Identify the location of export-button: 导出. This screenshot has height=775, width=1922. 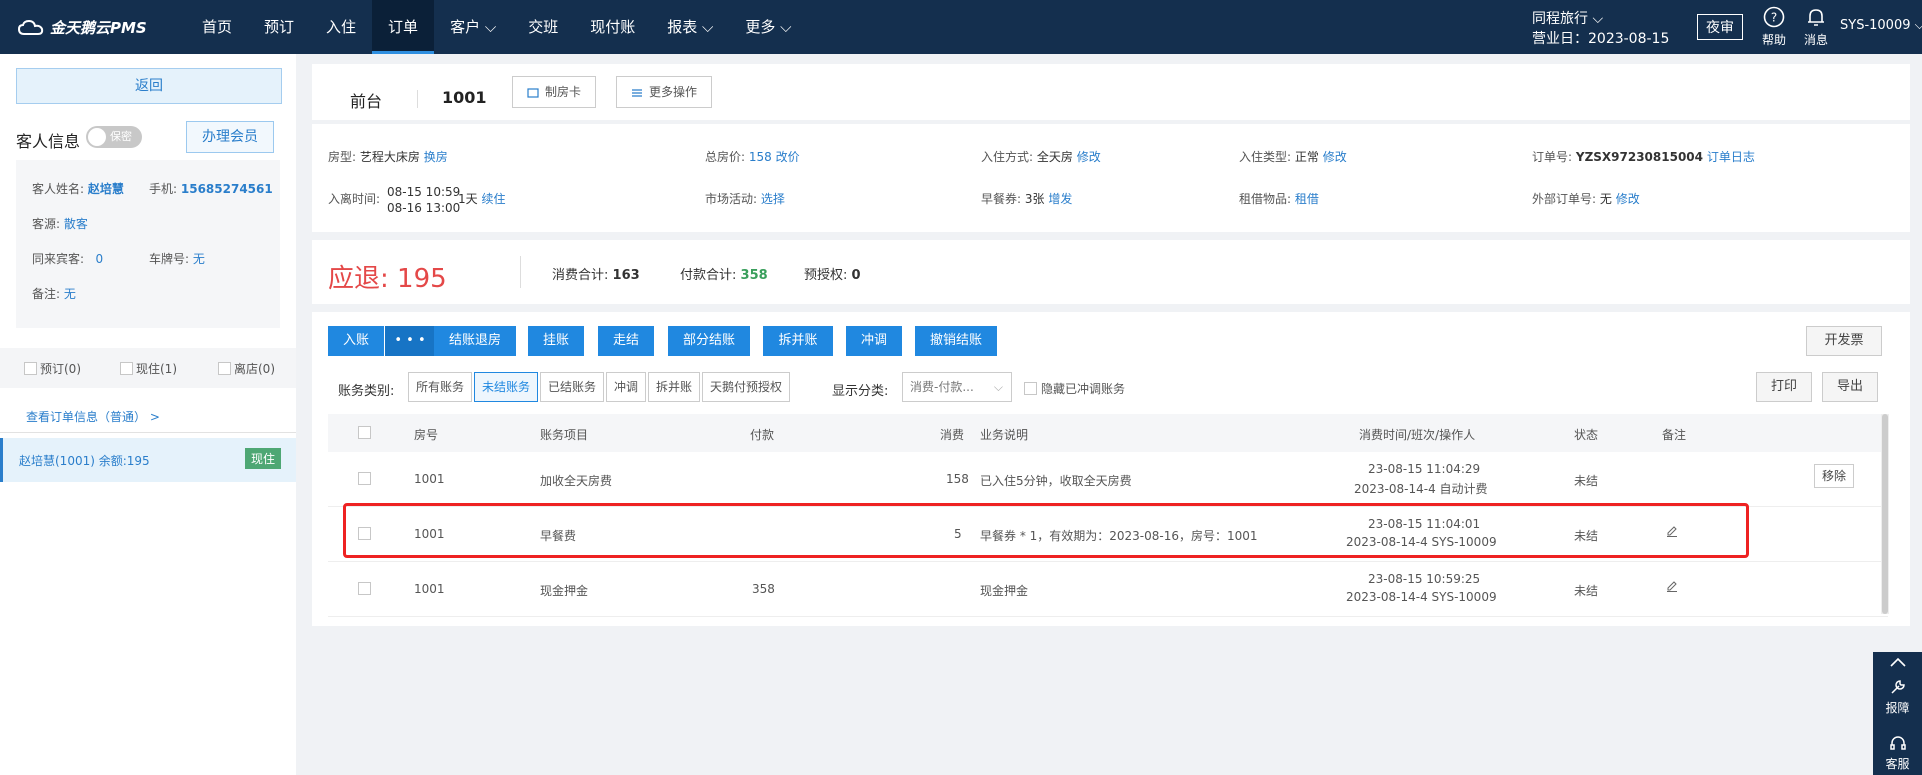
(1850, 387).